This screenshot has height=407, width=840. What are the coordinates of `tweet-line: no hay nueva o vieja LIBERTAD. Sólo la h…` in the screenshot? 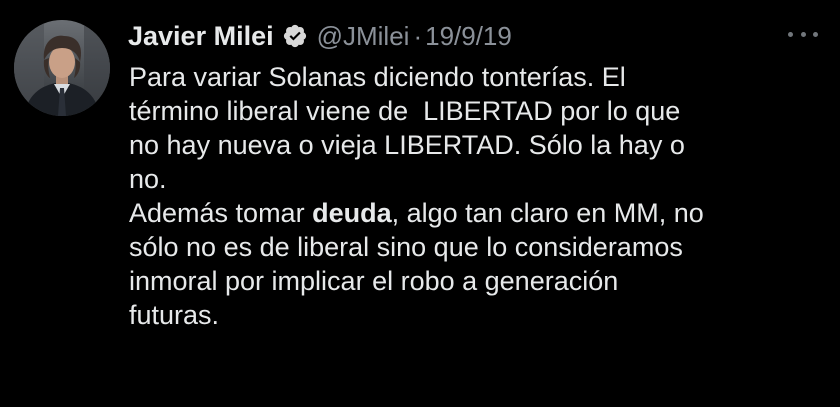 It's located at (407, 145).